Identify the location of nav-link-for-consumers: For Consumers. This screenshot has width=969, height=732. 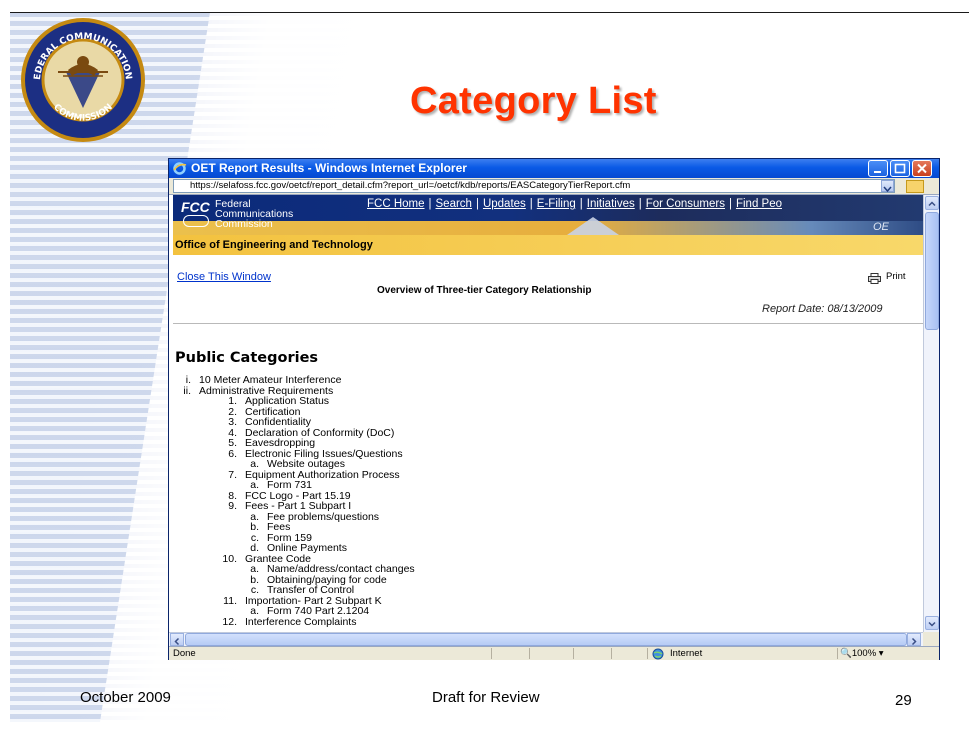
(685, 204).